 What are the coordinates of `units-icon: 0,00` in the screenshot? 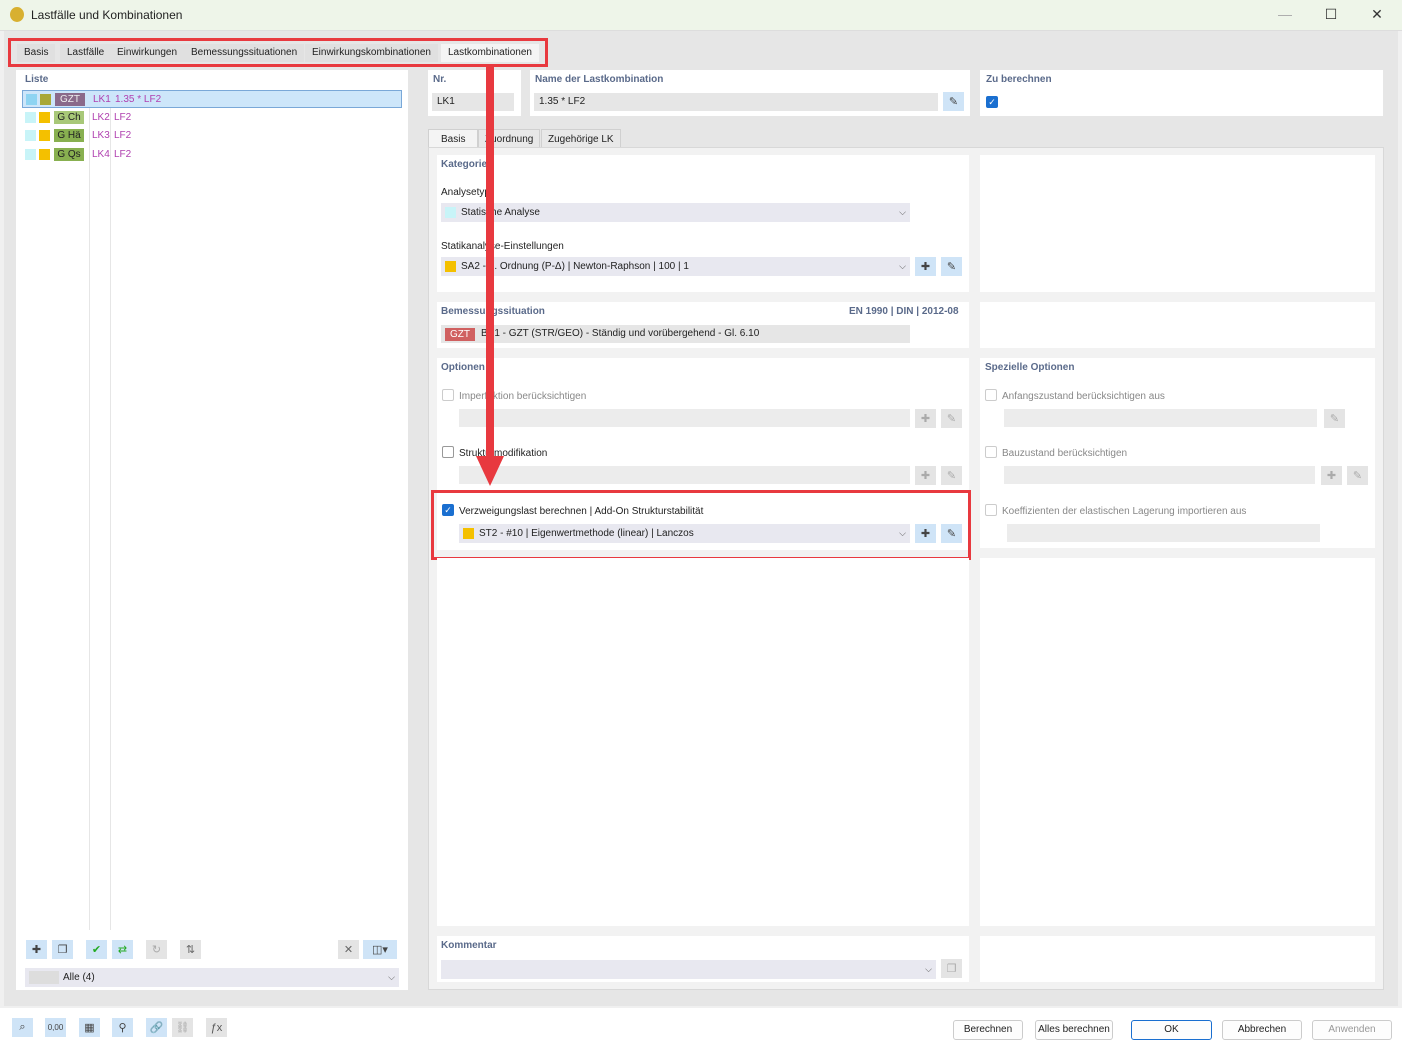 It's located at (55, 1027).